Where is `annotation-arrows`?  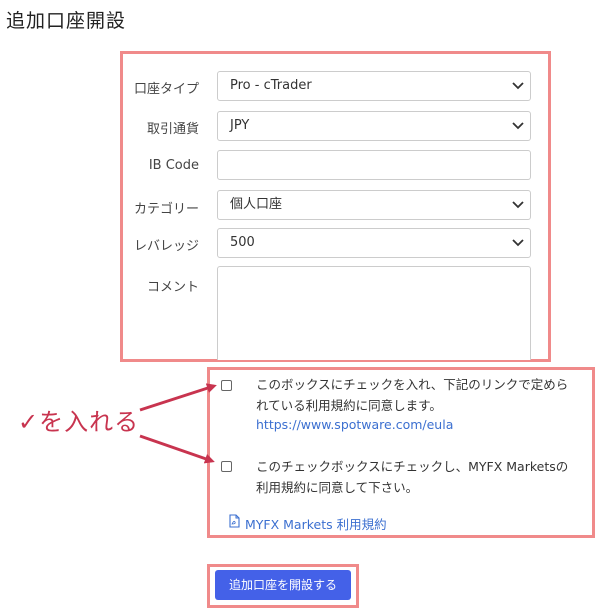
annotation-arrows is located at coordinates (178, 423).